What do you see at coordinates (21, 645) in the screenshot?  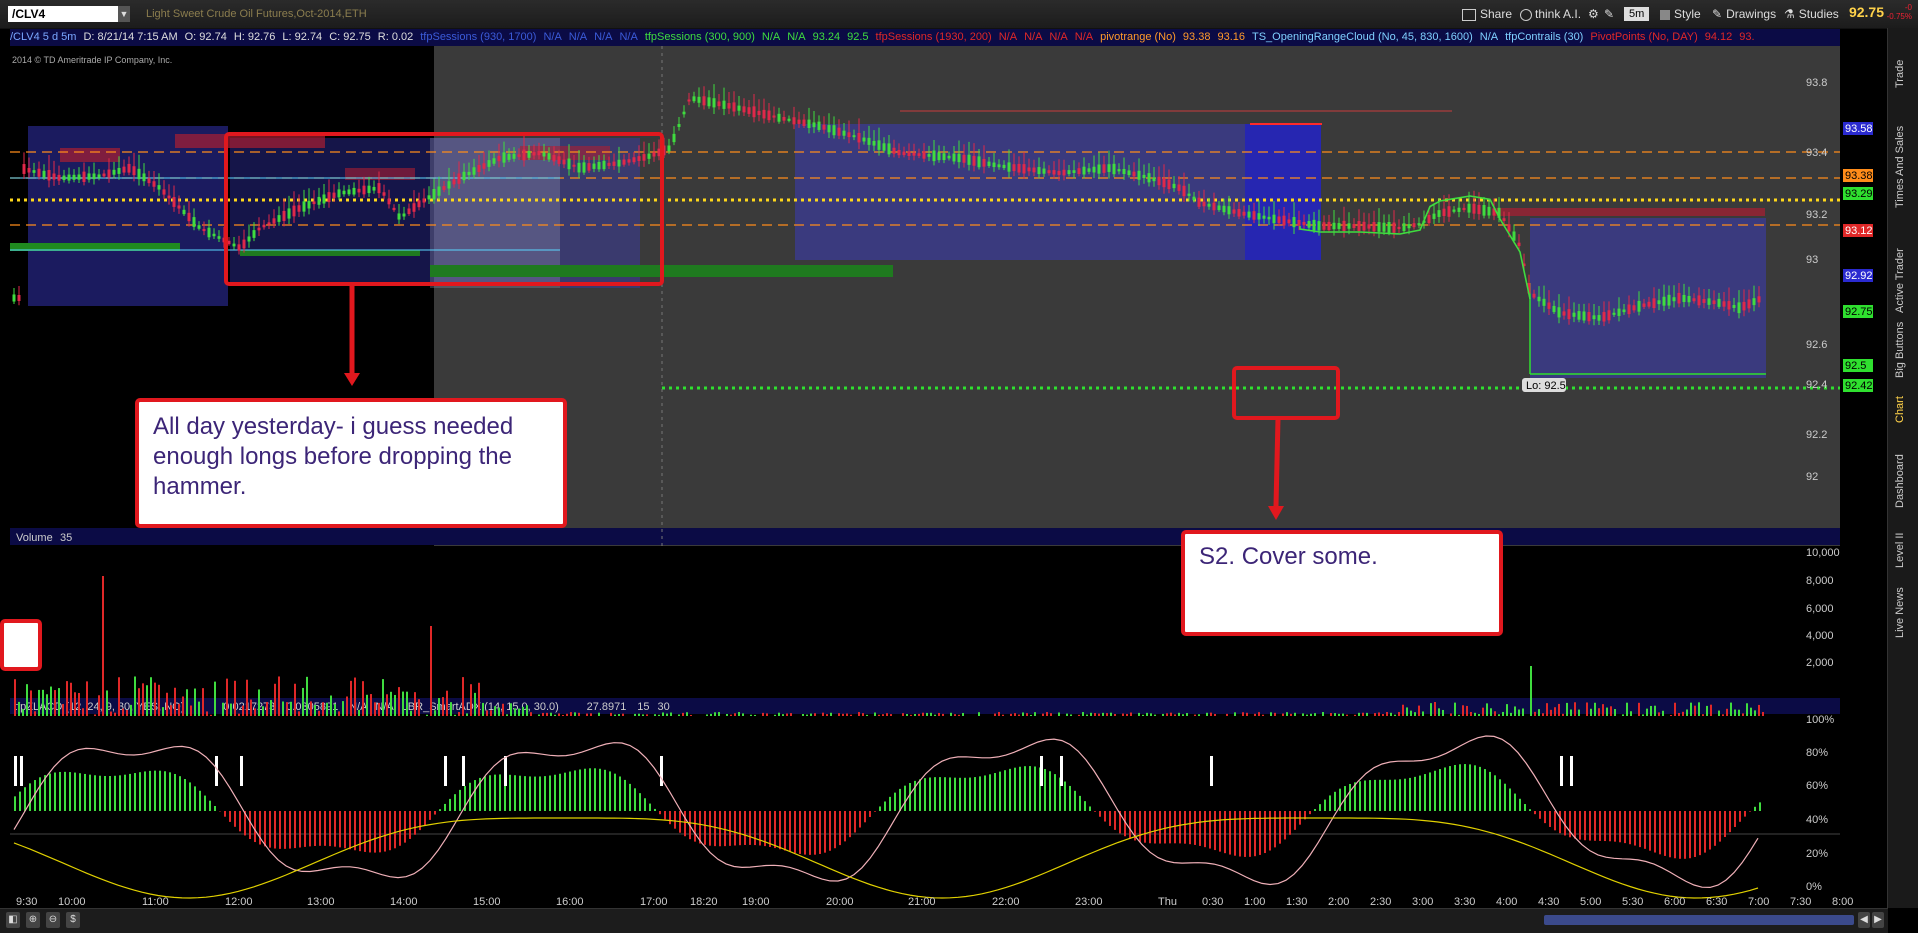 I see `annotation-note-edge` at bounding box center [21, 645].